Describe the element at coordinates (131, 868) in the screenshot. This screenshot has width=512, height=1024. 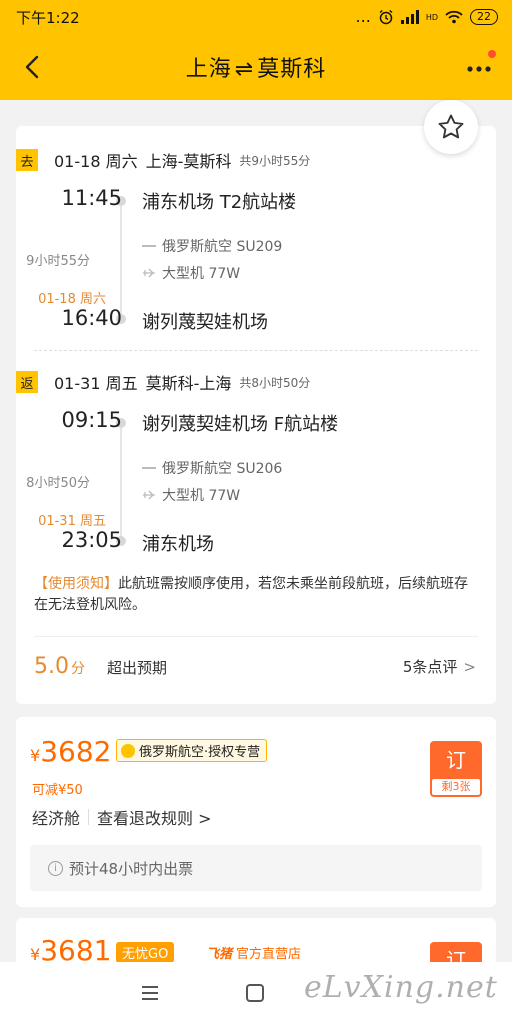
I see `ticket-issue-text: 预计48小时内出票` at that location.